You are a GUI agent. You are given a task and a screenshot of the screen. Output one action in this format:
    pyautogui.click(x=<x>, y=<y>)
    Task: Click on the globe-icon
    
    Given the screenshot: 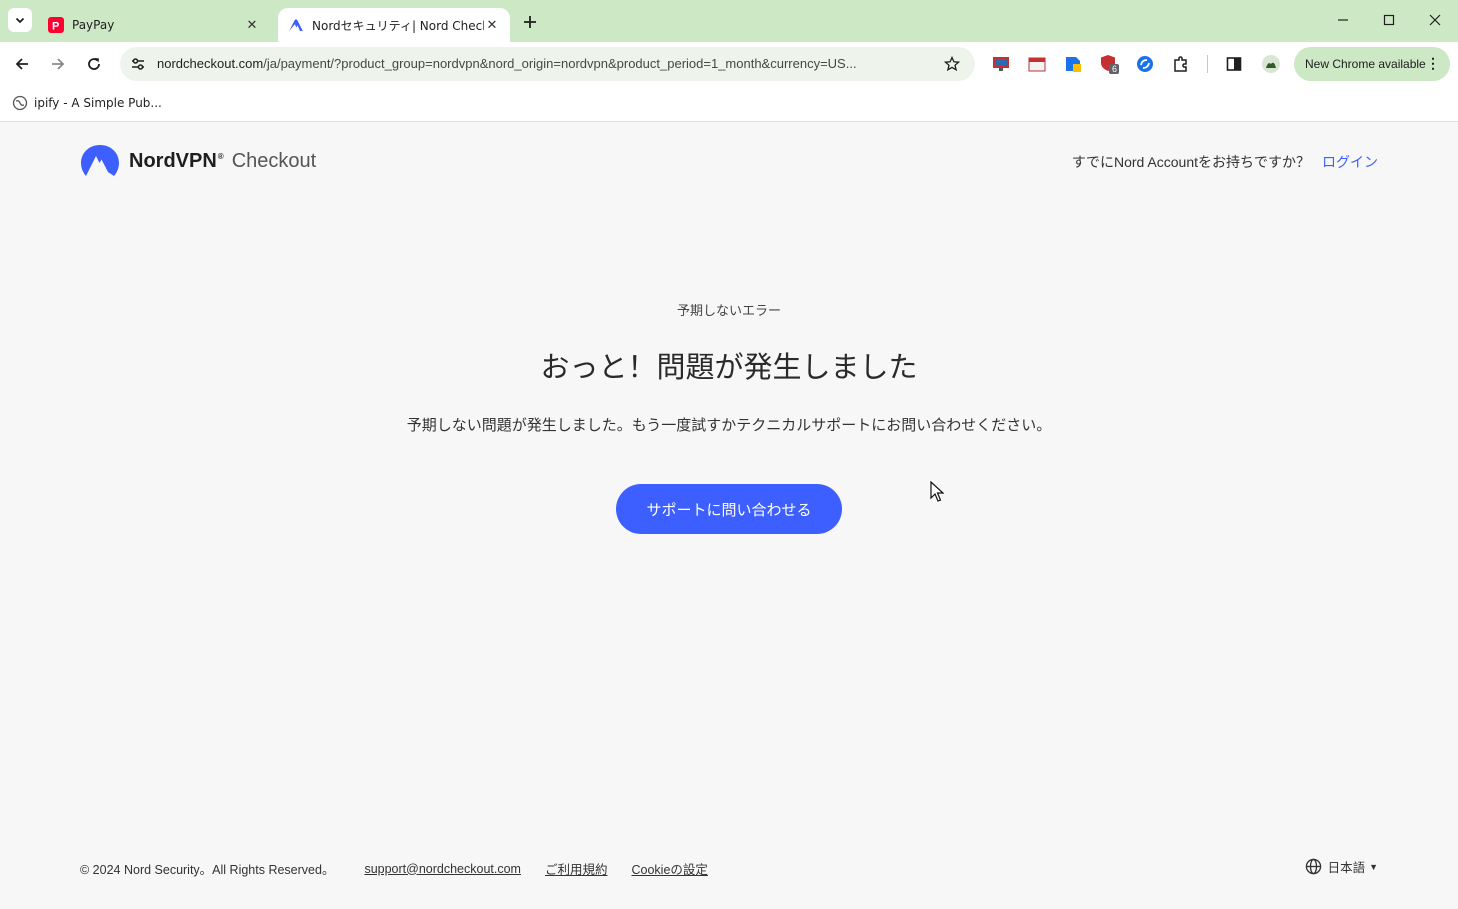 What is the action you would take?
    pyautogui.click(x=1313, y=866)
    